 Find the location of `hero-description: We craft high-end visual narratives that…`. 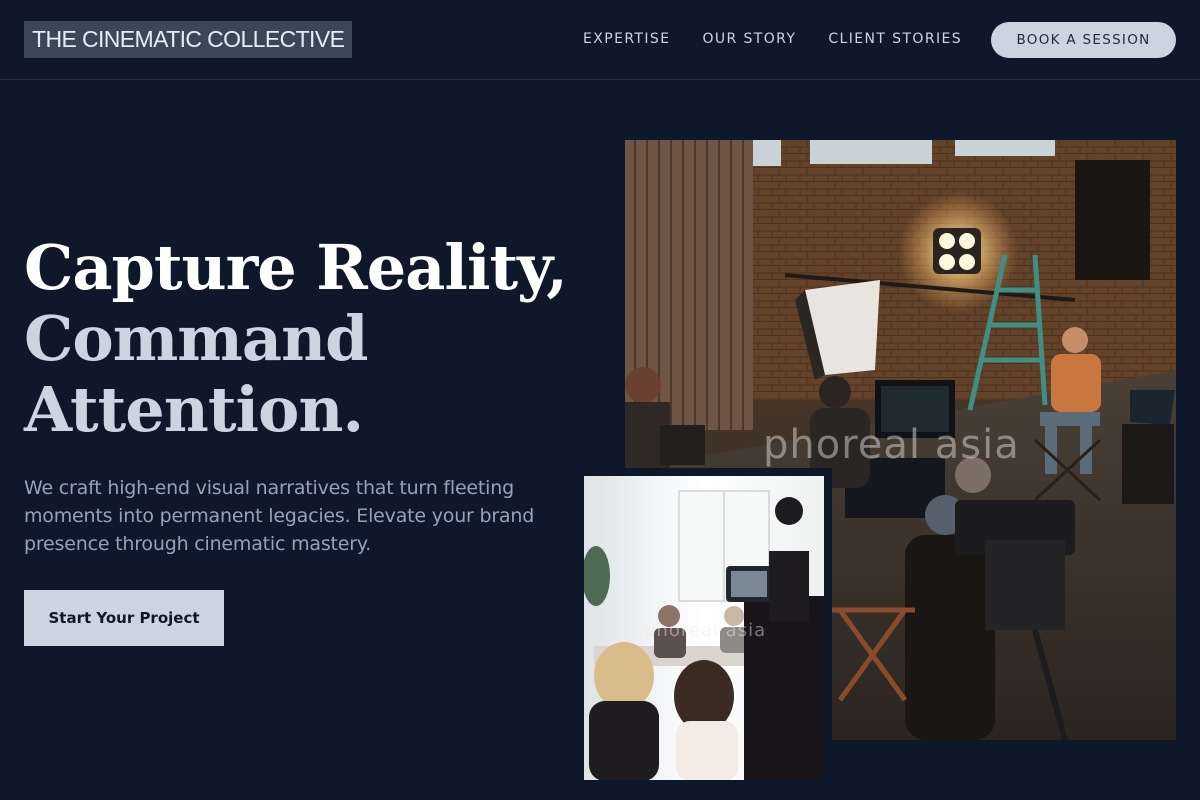

hero-description: We craft high-end visual narratives that… is located at coordinates (279, 516).